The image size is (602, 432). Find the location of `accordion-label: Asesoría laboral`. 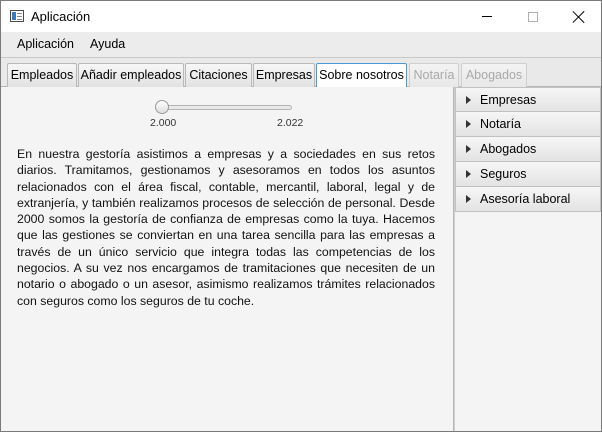

accordion-label: Asesoría laboral is located at coordinates (525, 199).